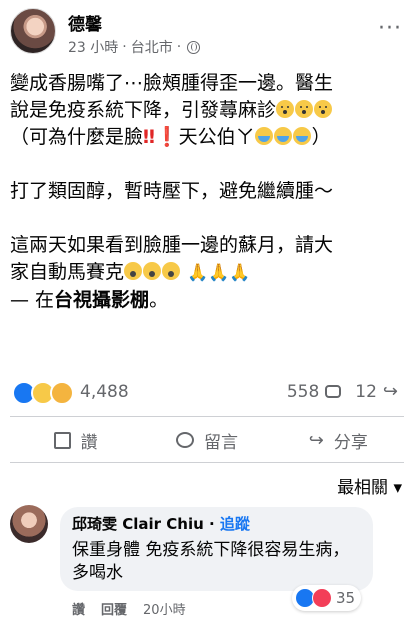  Describe the element at coordinates (67, 272) in the screenshot. I see `post-line-6-text: 家自動馬賽克` at that location.